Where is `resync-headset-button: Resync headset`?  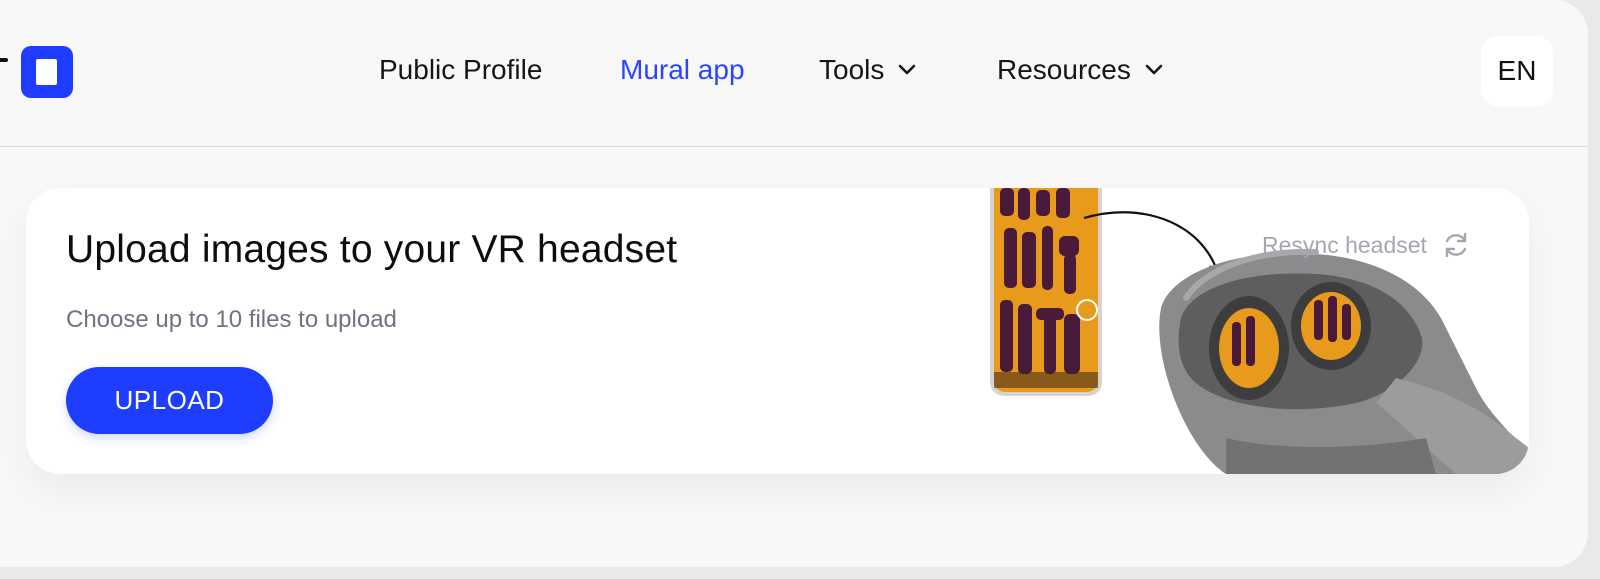
resync-headset-button: Resync headset is located at coordinates (1366, 245).